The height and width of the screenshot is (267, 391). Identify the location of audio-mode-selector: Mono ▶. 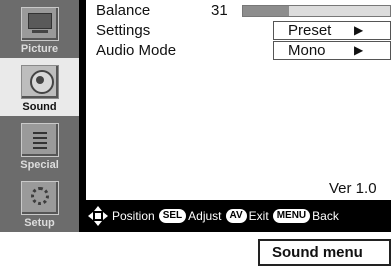
(332, 50).